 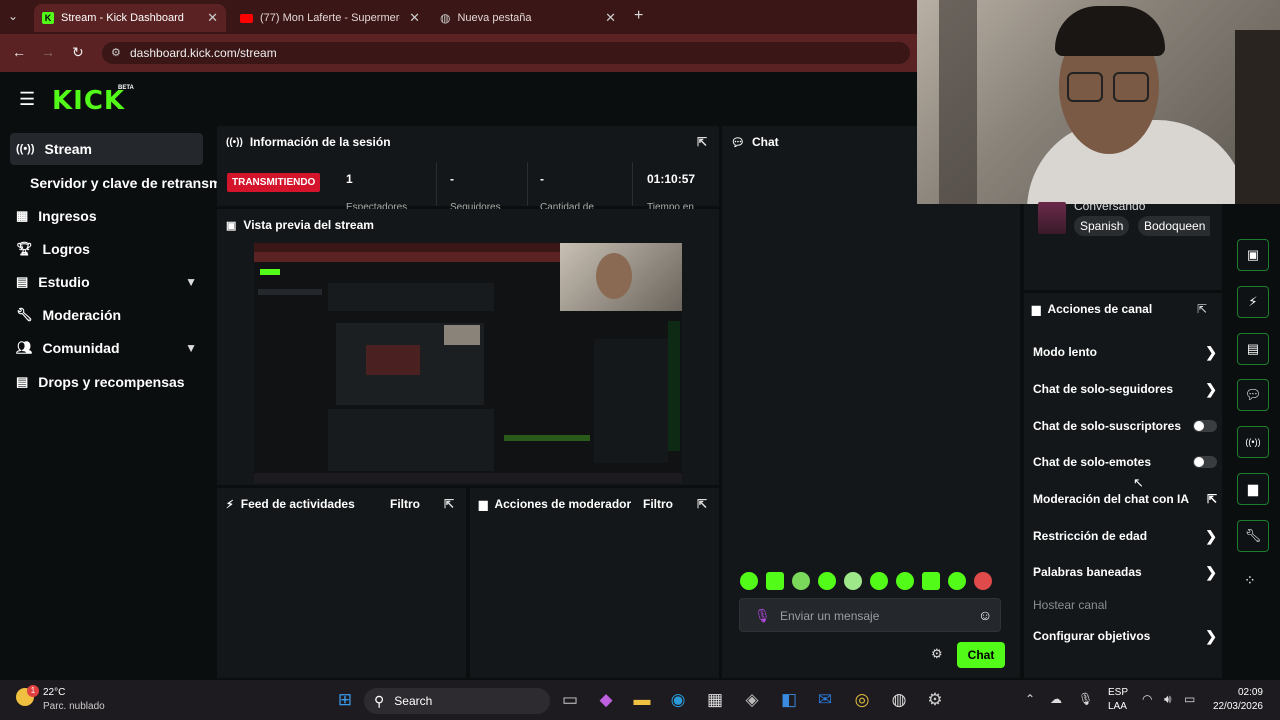 I want to click on clock-time: 02:09, so click(x=1237, y=692).